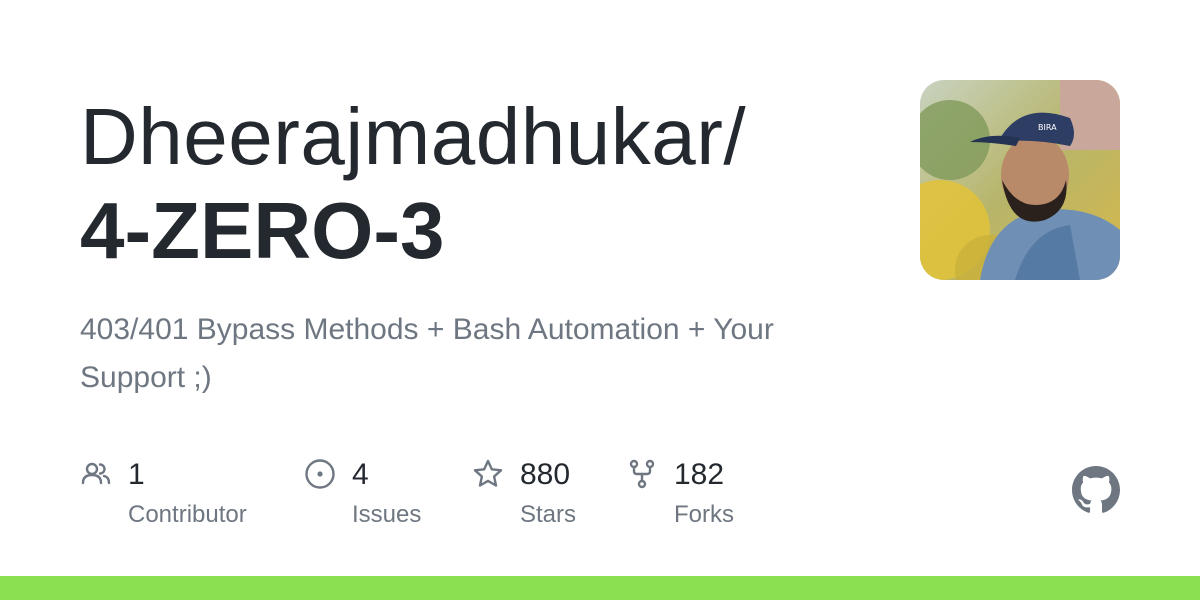 Image resolution: width=1200 pixels, height=600 pixels. What do you see at coordinates (187, 514) in the screenshot?
I see `contributors-label: Contributor` at bounding box center [187, 514].